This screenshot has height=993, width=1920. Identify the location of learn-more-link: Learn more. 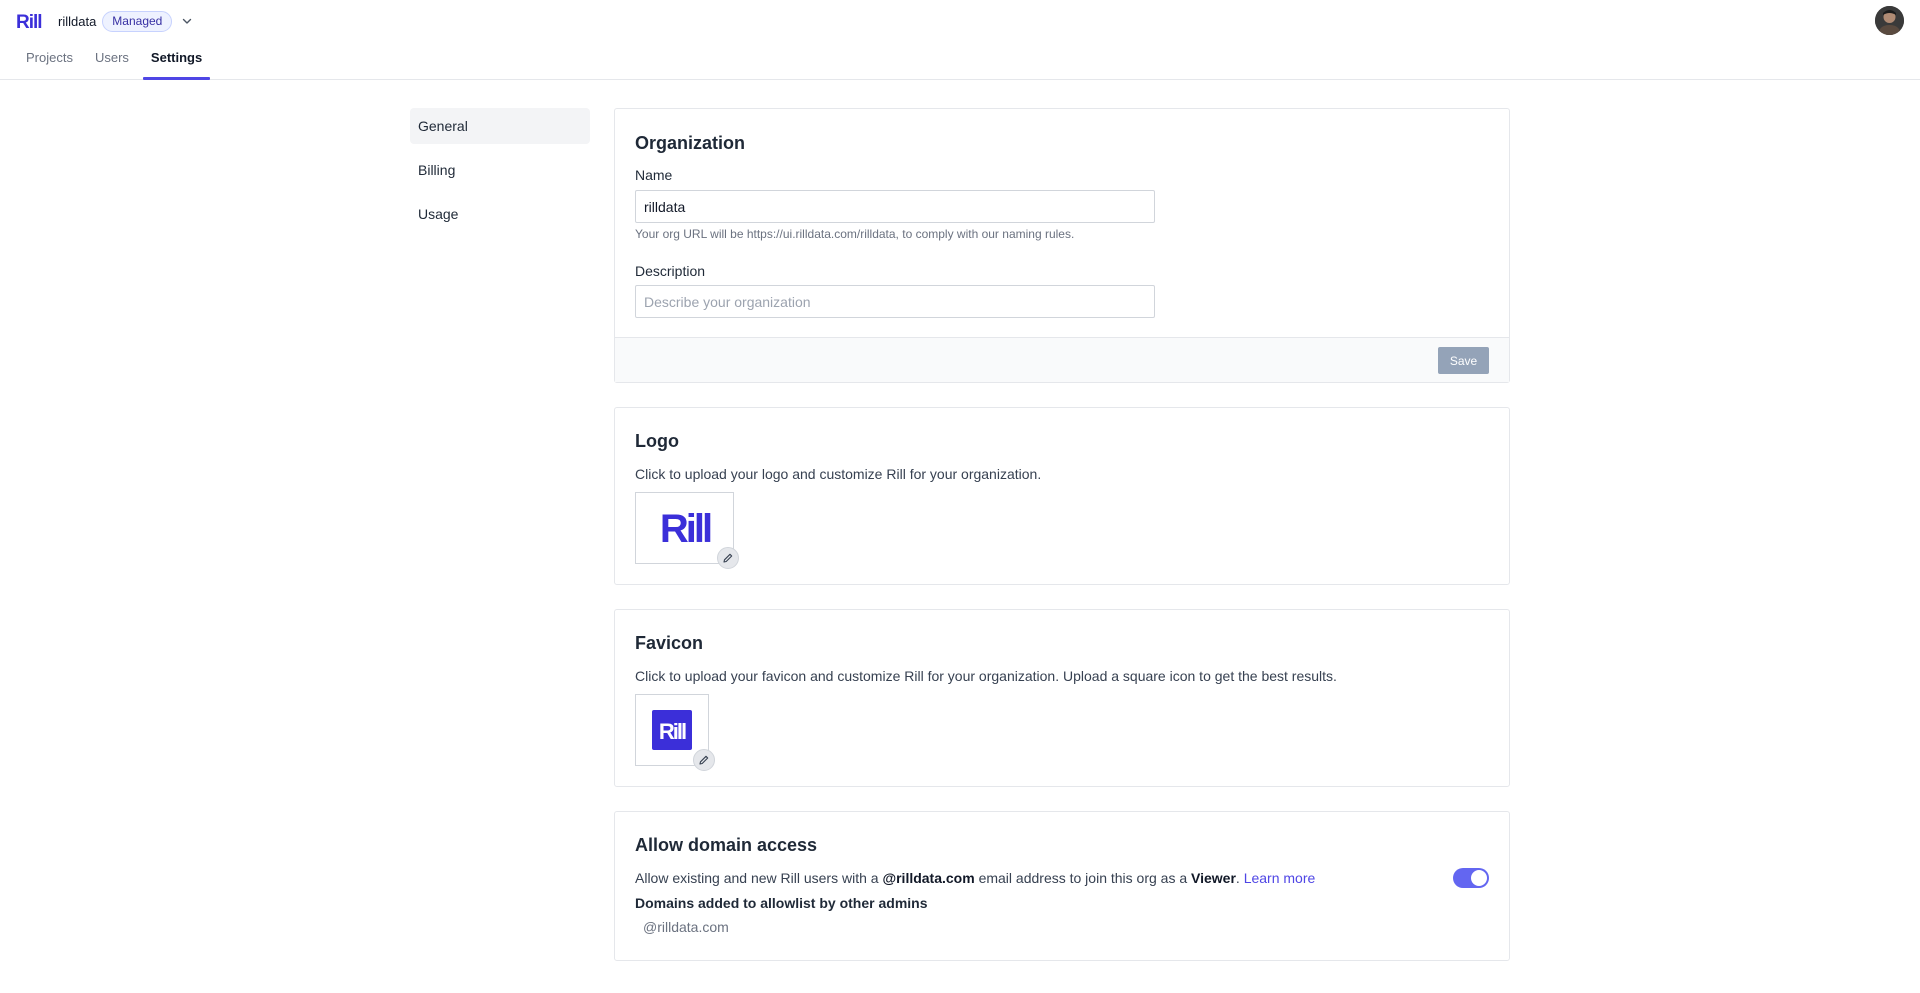
(1280, 878).